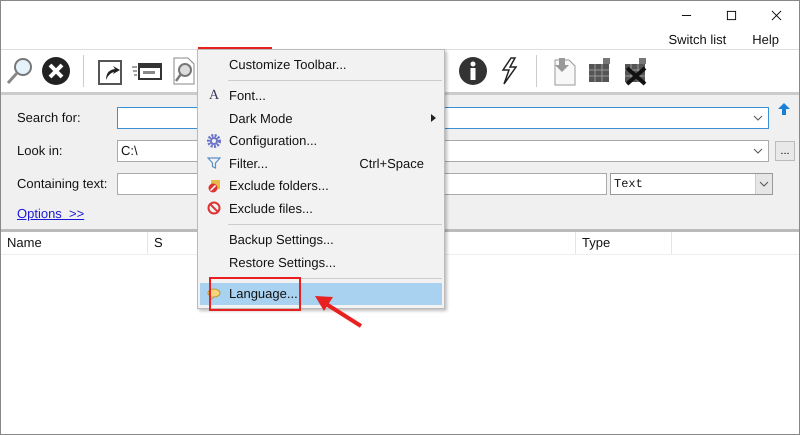 Image resolution: width=800 pixels, height=435 pixels. What do you see at coordinates (62, 183) in the screenshot?
I see `field-label: Containing text:` at bounding box center [62, 183].